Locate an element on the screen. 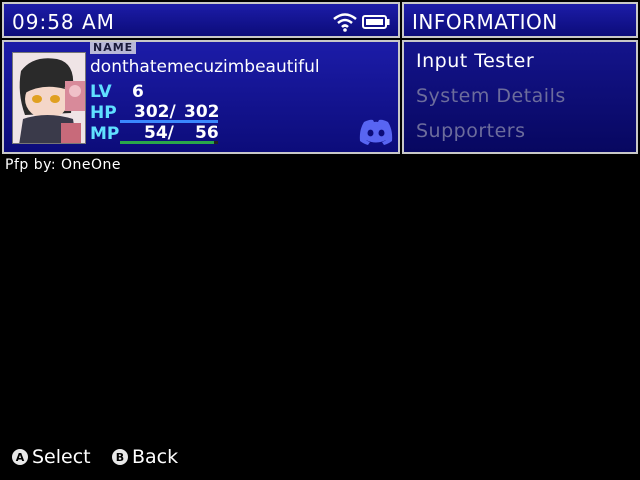 The image size is (640, 480). pfp-credit: Pfp by: OneOne is located at coordinates (63, 165).